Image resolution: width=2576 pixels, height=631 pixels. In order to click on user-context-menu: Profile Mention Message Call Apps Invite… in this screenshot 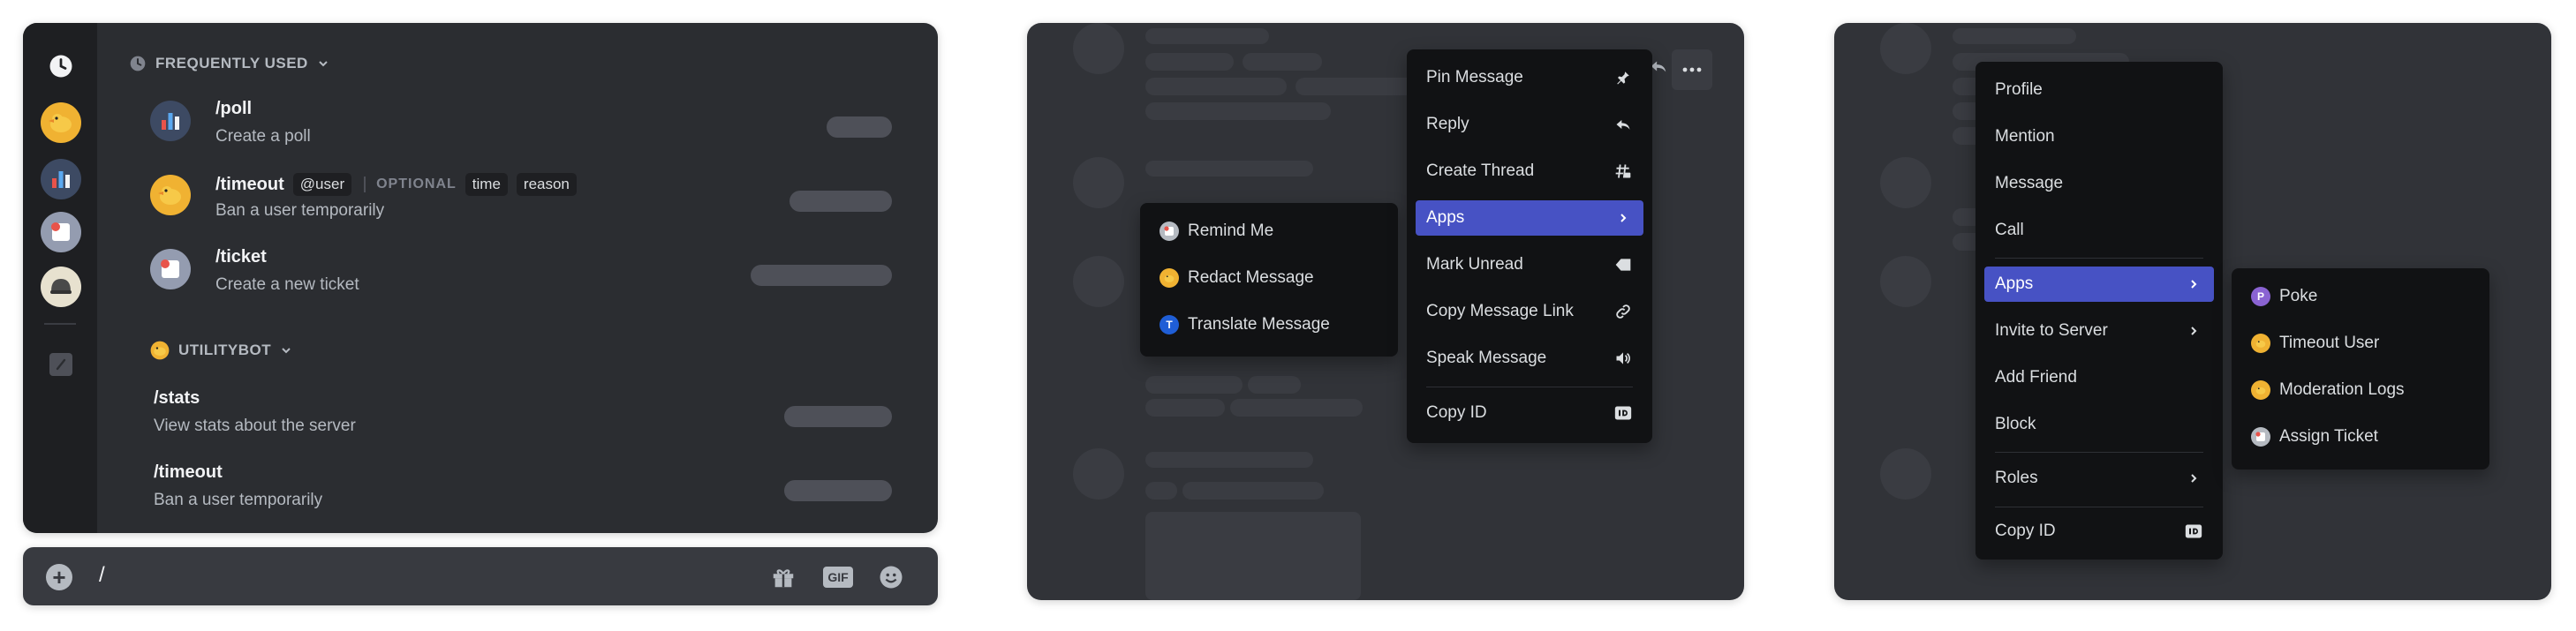, I will do `click(2099, 311)`.